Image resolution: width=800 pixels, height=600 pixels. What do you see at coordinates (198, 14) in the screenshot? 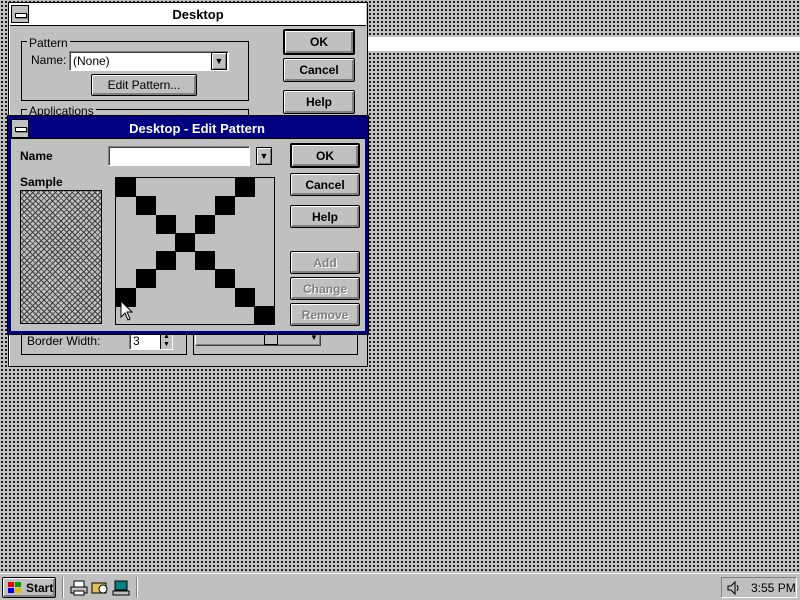
I see `desktop-dialog-title: Desktop` at bounding box center [198, 14].